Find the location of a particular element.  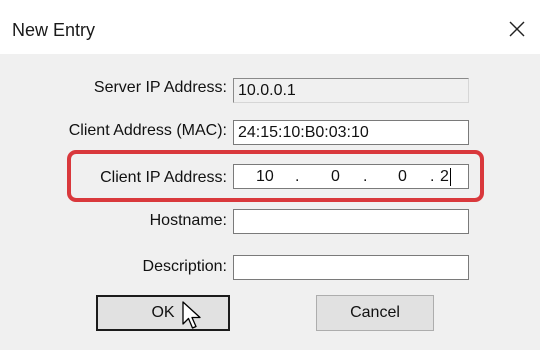

client-mac-input: 24:15:10:B0:03:10 is located at coordinates (351, 132).